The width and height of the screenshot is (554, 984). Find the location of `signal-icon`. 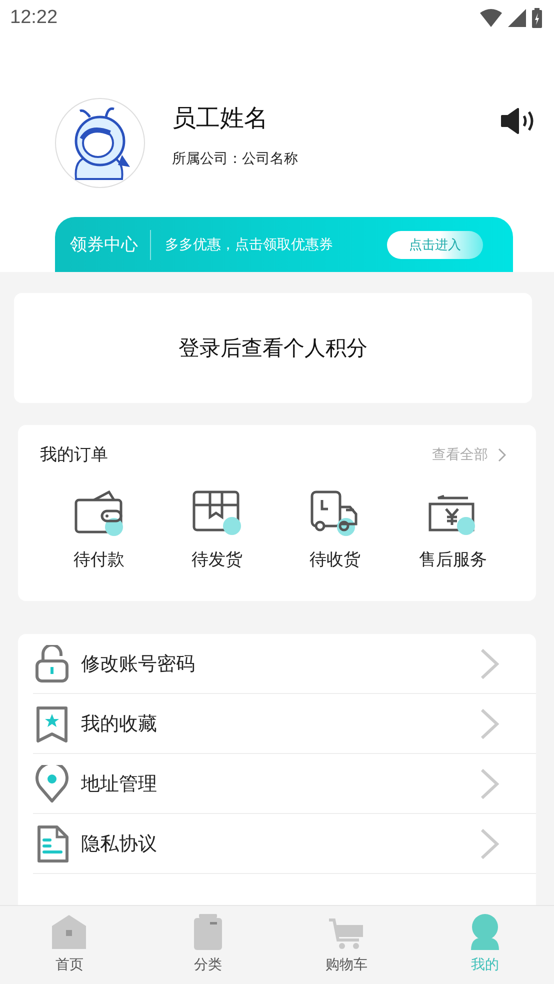

signal-icon is located at coordinates (517, 18).